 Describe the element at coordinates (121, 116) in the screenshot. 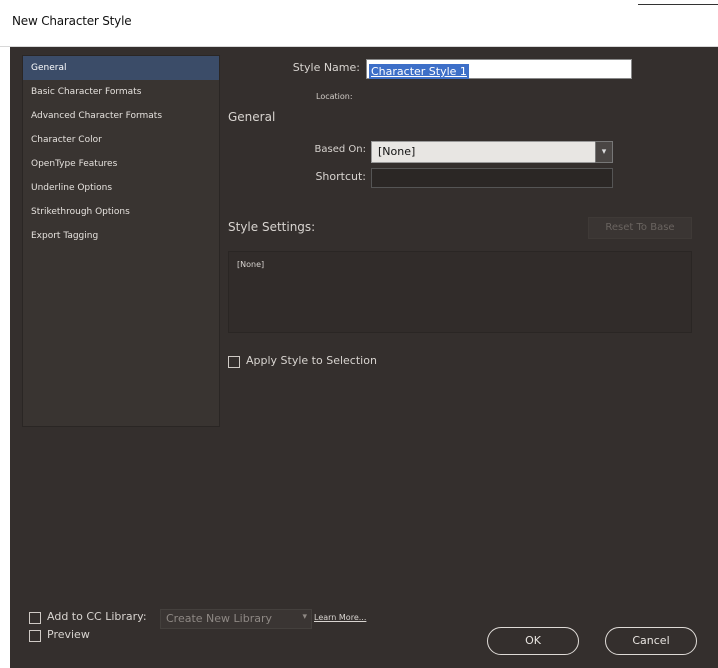

I see `sidebar-item-advanced-character-formats: Advanced Character Formats` at that location.